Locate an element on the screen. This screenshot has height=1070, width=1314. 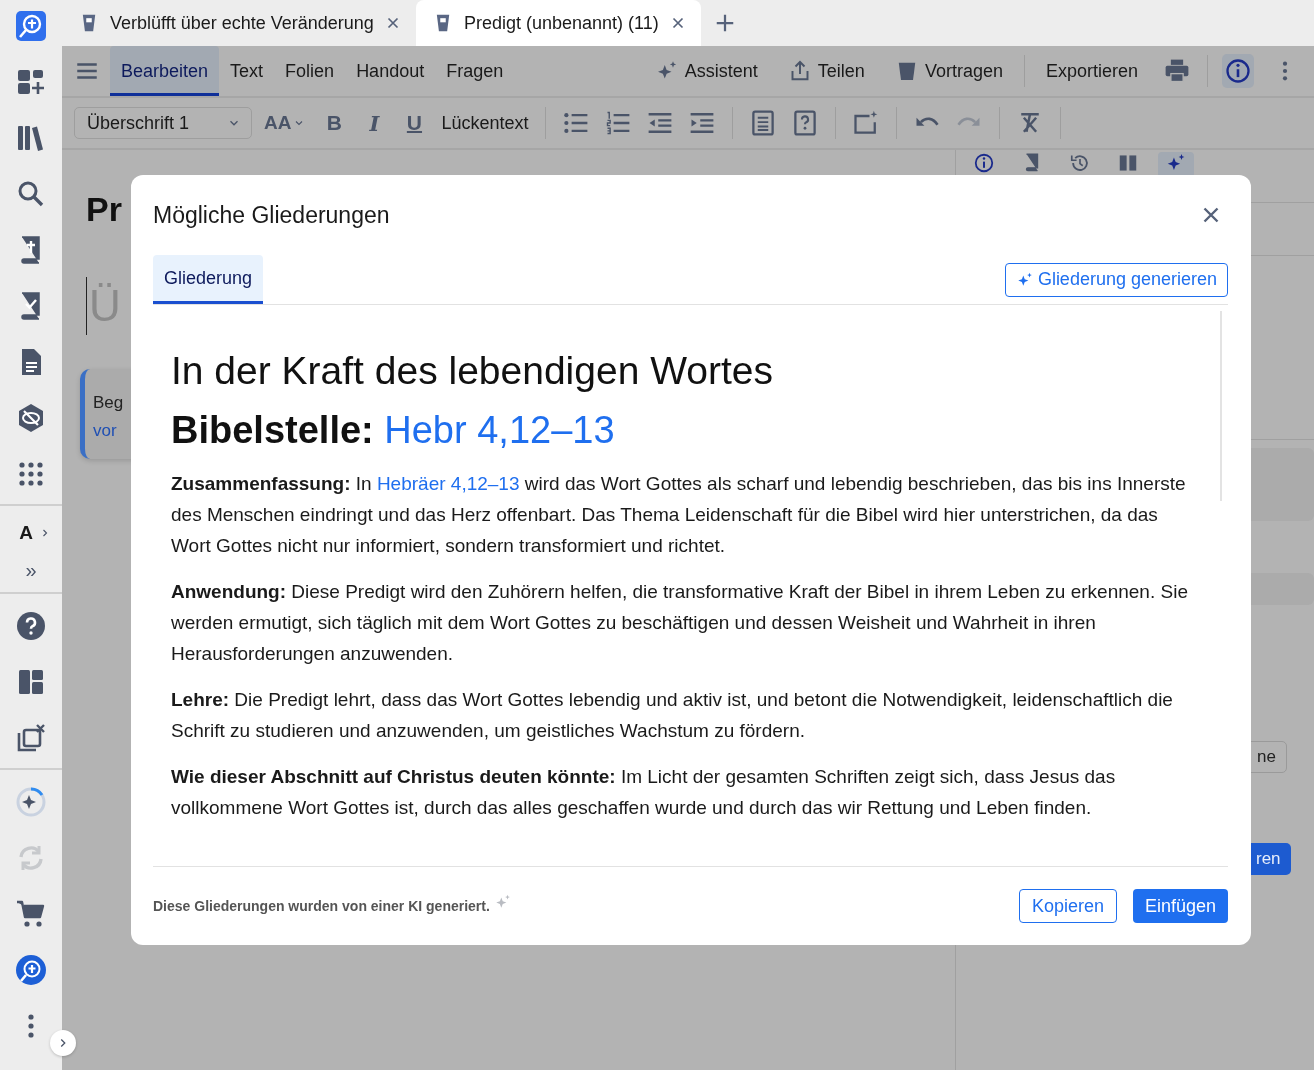
document-tab: Predigt (unbenannt) (11) is located at coordinates (558, 23).